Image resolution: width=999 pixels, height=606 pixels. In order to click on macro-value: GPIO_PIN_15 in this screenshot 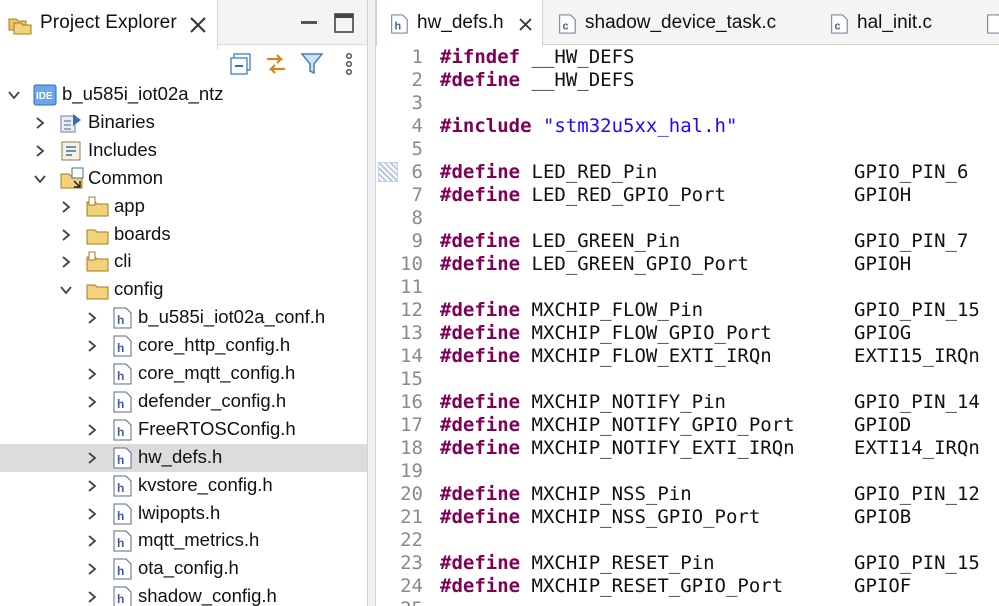, I will do `click(917, 563)`.